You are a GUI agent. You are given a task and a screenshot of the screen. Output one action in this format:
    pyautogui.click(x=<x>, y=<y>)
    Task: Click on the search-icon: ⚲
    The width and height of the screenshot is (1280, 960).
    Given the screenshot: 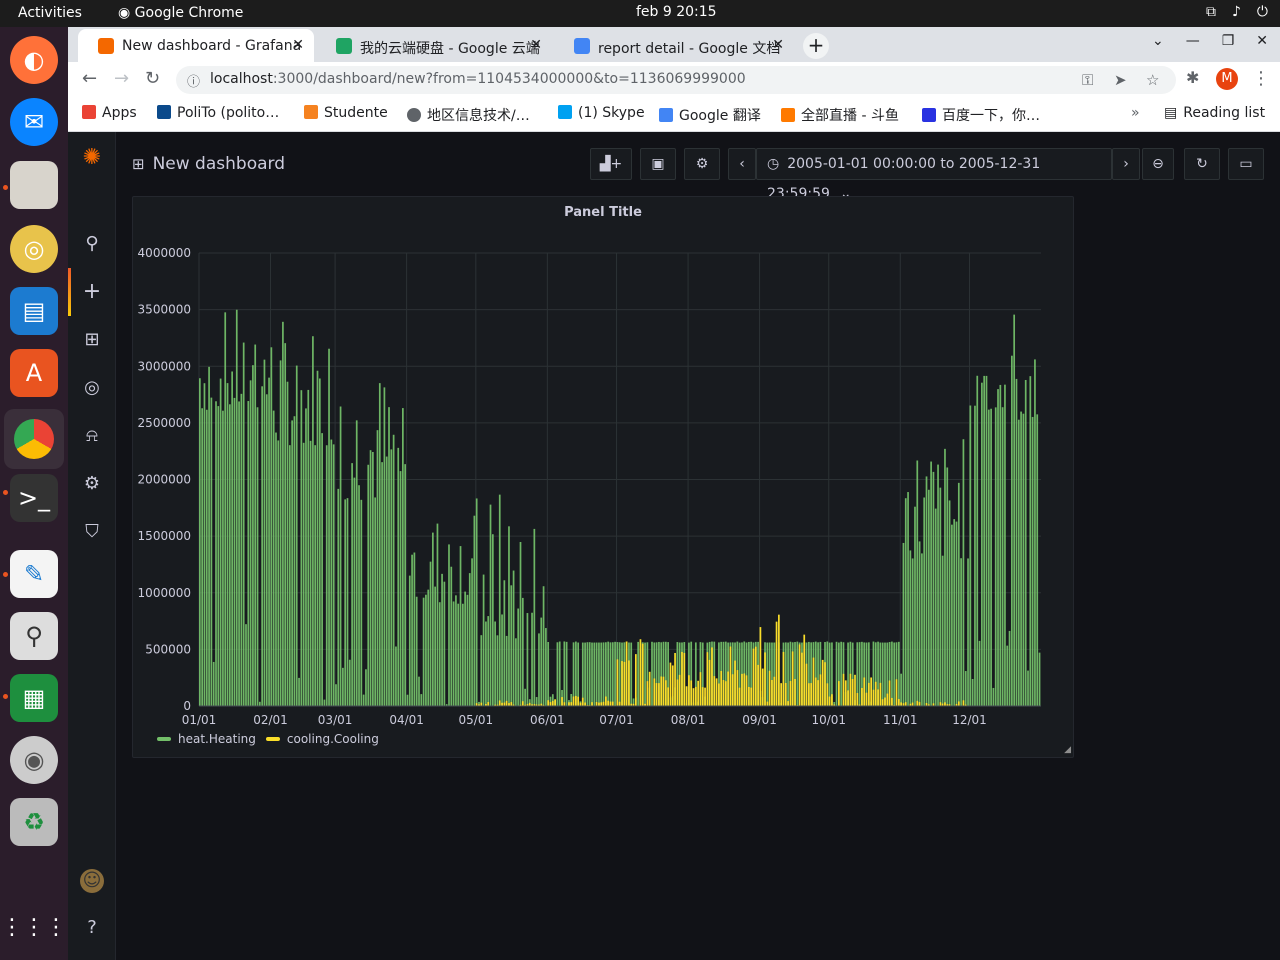 What is the action you would take?
    pyautogui.click(x=92, y=244)
    